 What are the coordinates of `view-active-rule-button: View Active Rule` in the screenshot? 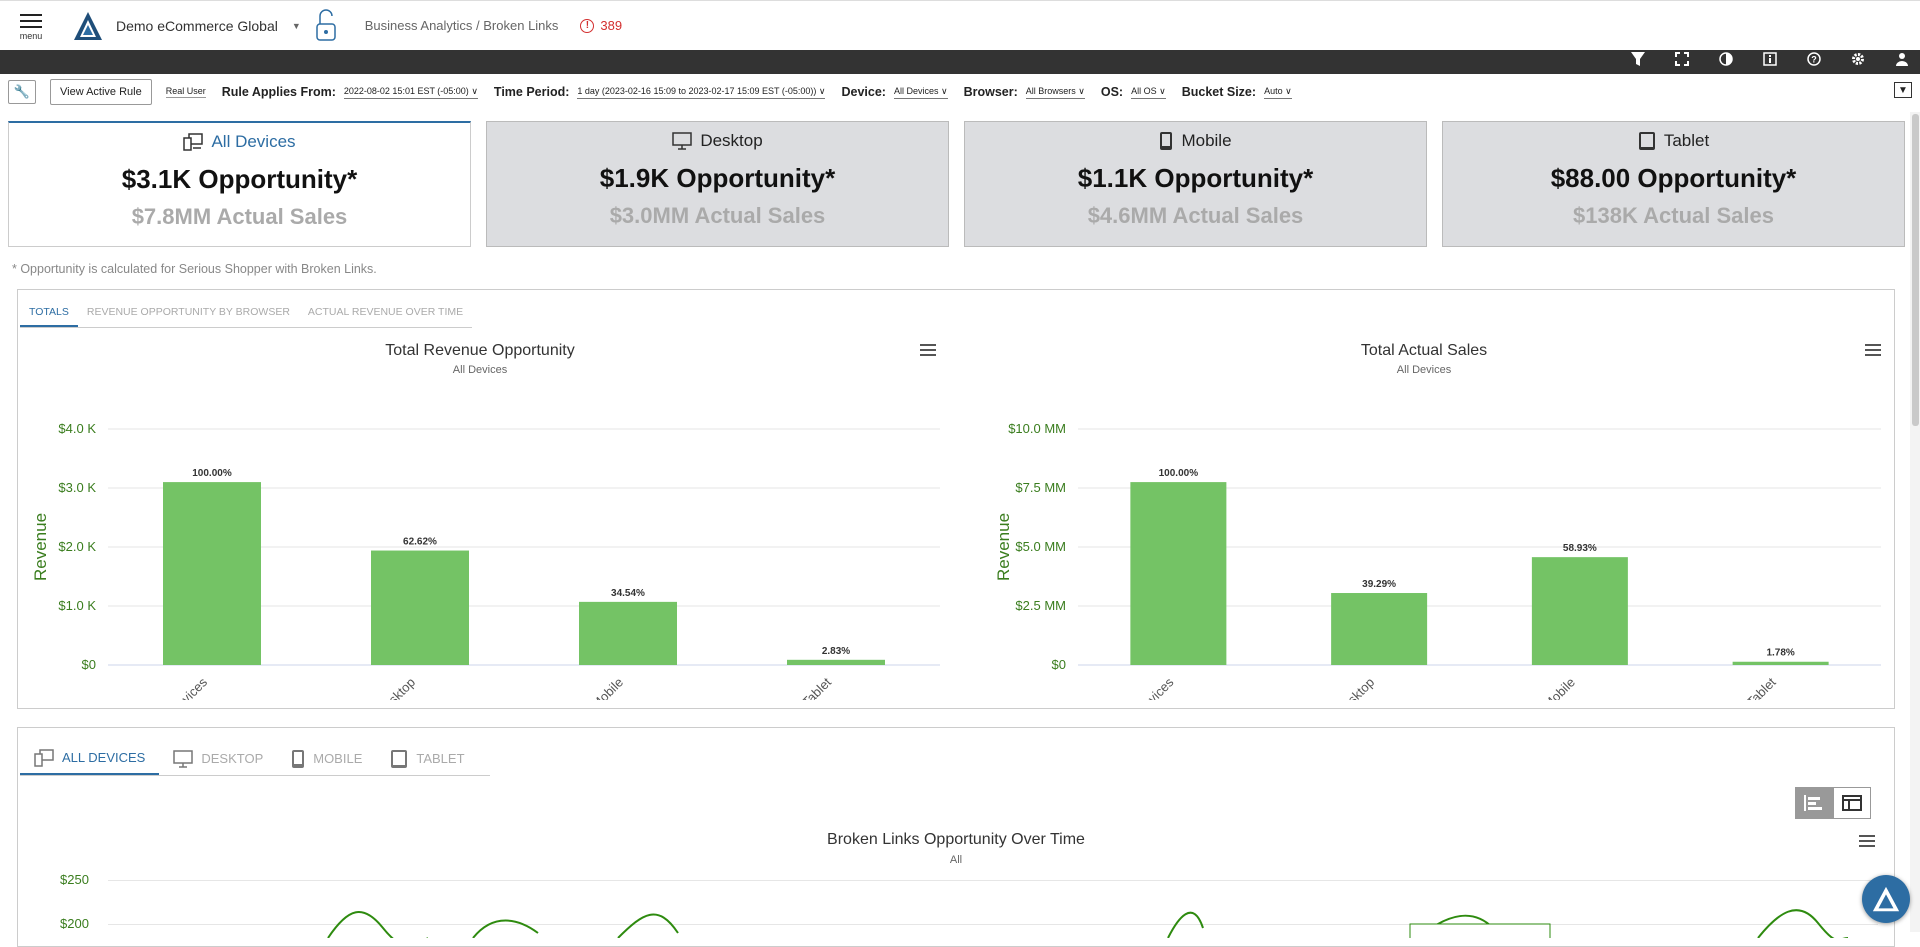 It's located at (101, 92).